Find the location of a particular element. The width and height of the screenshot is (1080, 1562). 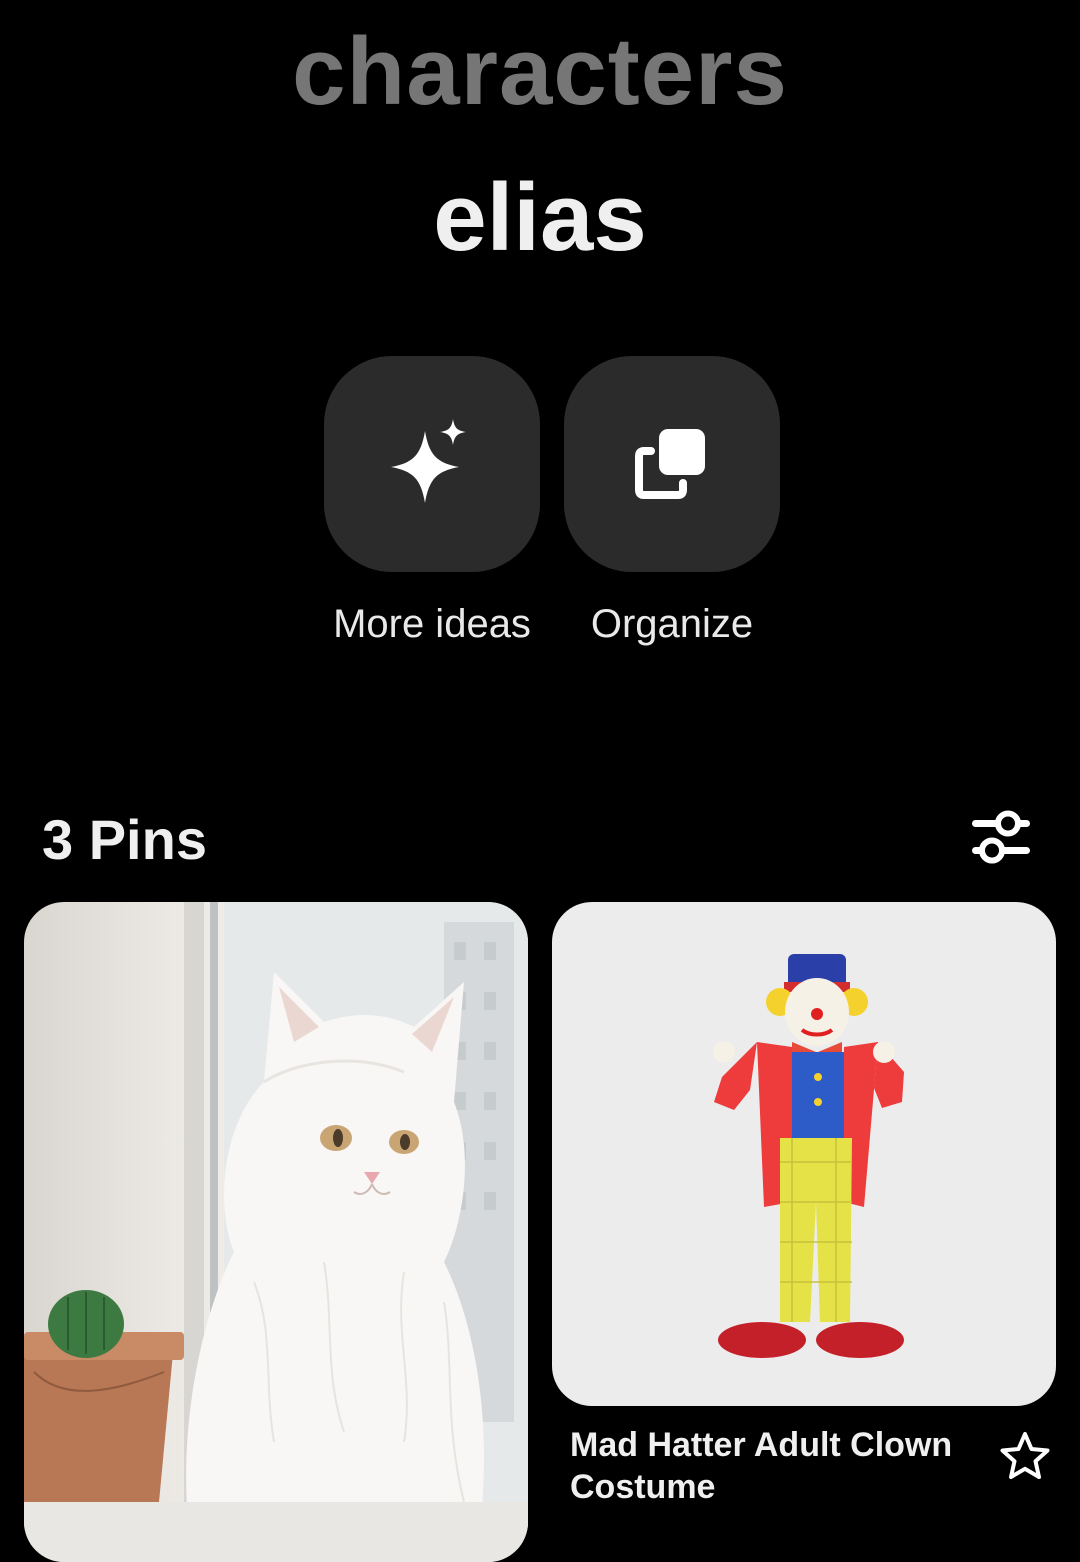

board-title: elias is located at coordinates (540, 217).